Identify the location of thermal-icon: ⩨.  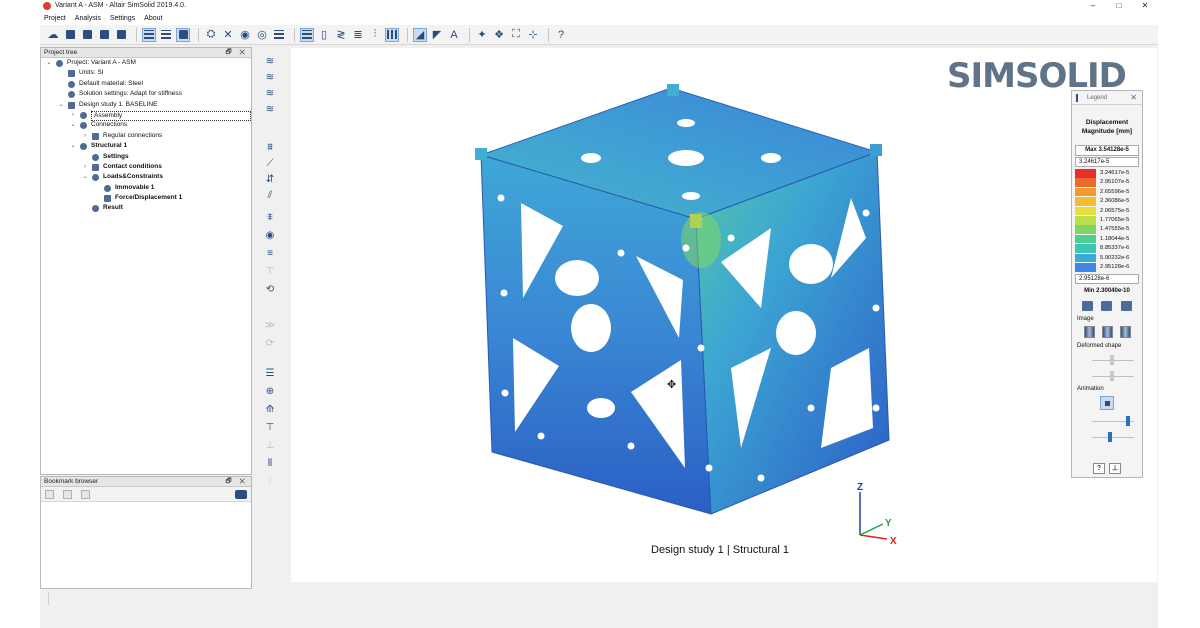
(270, 217).